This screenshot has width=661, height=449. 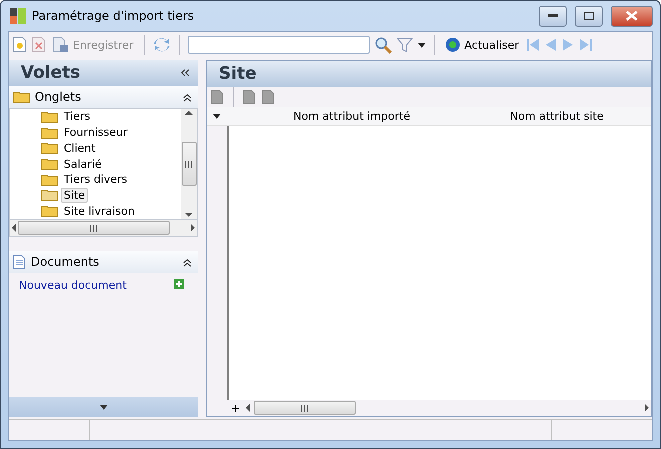 What do you see at coordinates (114, 16) in the screenshot?
I see `window-title: Paramétrage d'import tiers` at bounding box center [114, 16].